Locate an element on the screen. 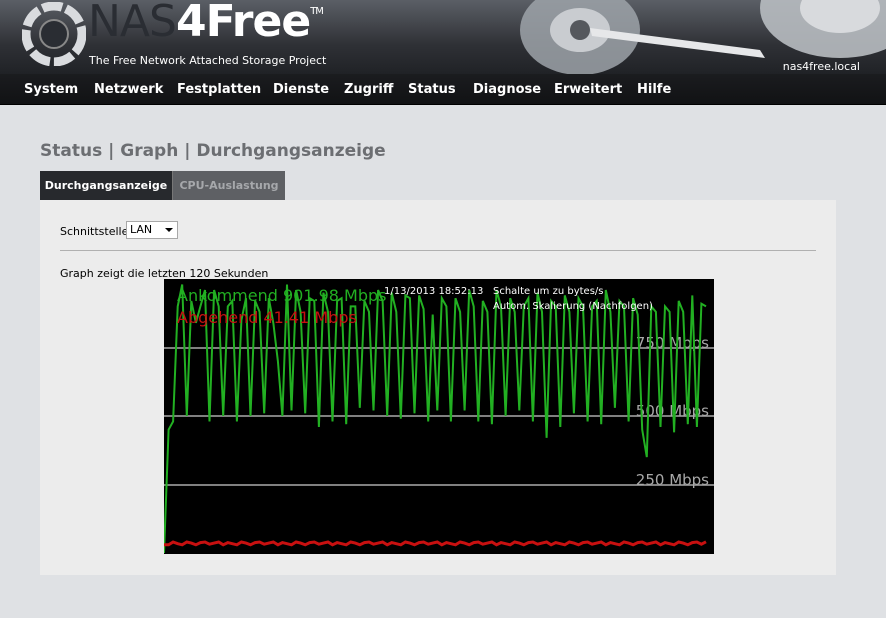 This screenshot has width=886, height=618. graph-timestamp: 1/13/2013 18:52:13 is located at coordinates (433, 291).